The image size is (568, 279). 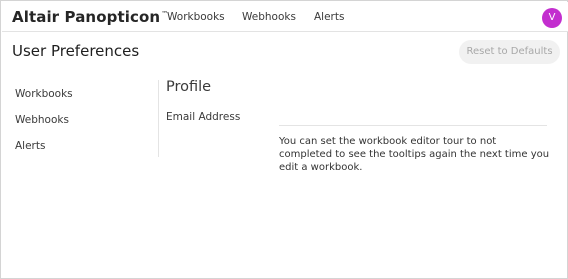 I want to click on reset-to-defaults-button: Reset to Defaults, so click(x=509, y=52).